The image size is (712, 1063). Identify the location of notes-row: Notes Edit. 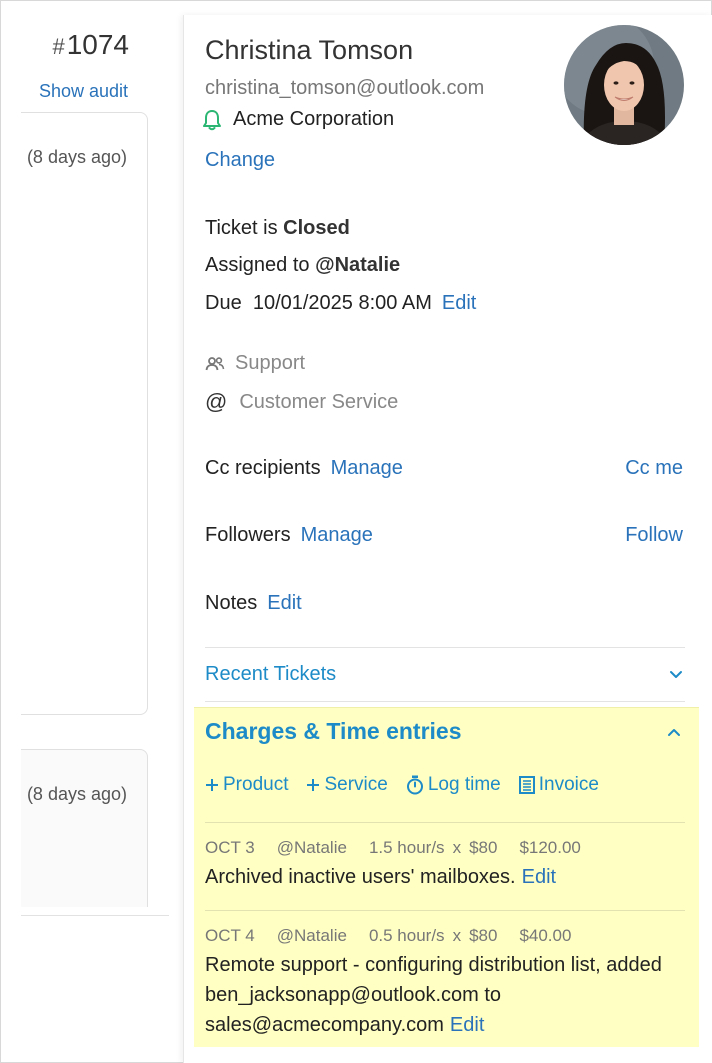
(444, 603).